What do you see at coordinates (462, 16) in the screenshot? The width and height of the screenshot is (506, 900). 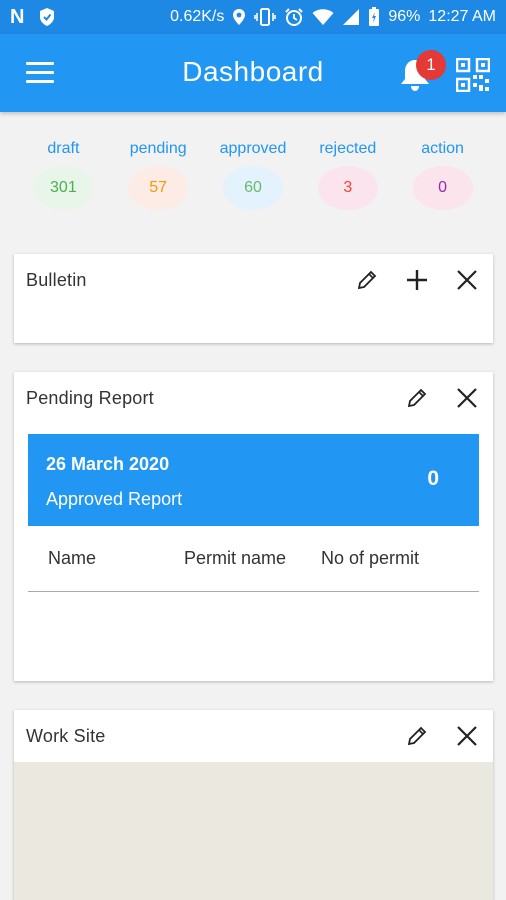 I see `clock-time: 12:27 AM` at bounding box center [462, 16].